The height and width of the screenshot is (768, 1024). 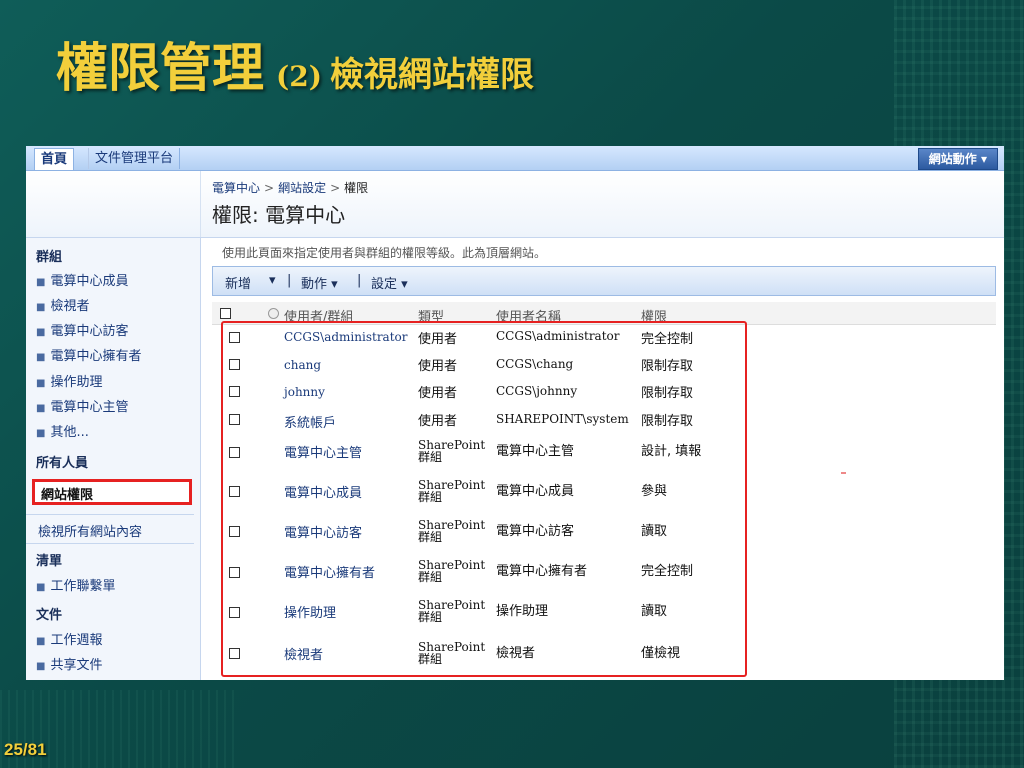 I want to click on nav-item: ■ 電算中心訪客, so click(x=82, y=329).